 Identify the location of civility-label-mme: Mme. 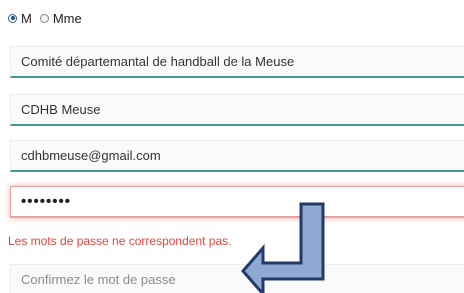
(67, 18).